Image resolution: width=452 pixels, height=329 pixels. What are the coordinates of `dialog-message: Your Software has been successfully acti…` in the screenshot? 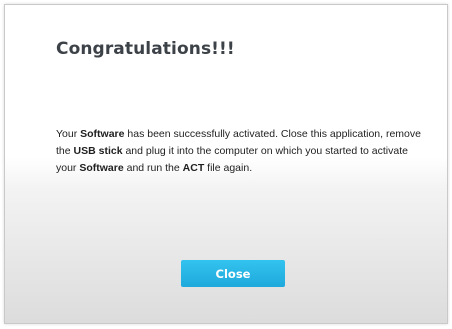 It's located at (241, 151).